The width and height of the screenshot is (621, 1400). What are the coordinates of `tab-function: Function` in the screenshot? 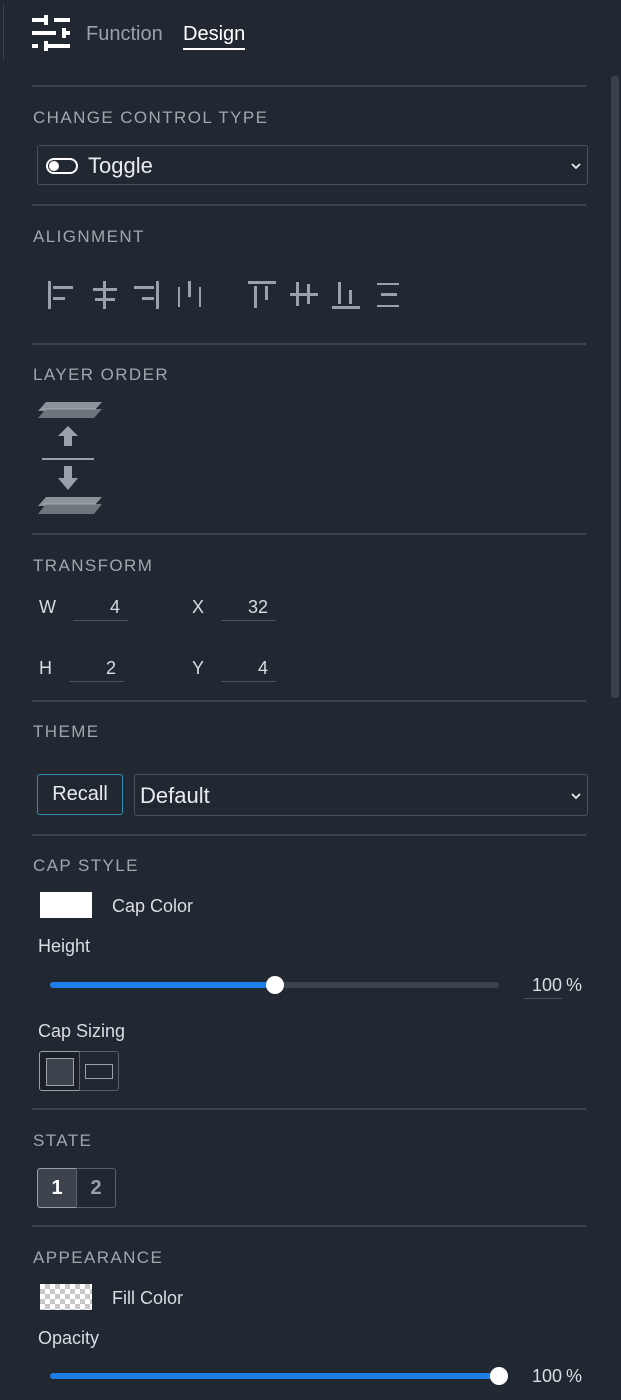 It's located at (124, 34).